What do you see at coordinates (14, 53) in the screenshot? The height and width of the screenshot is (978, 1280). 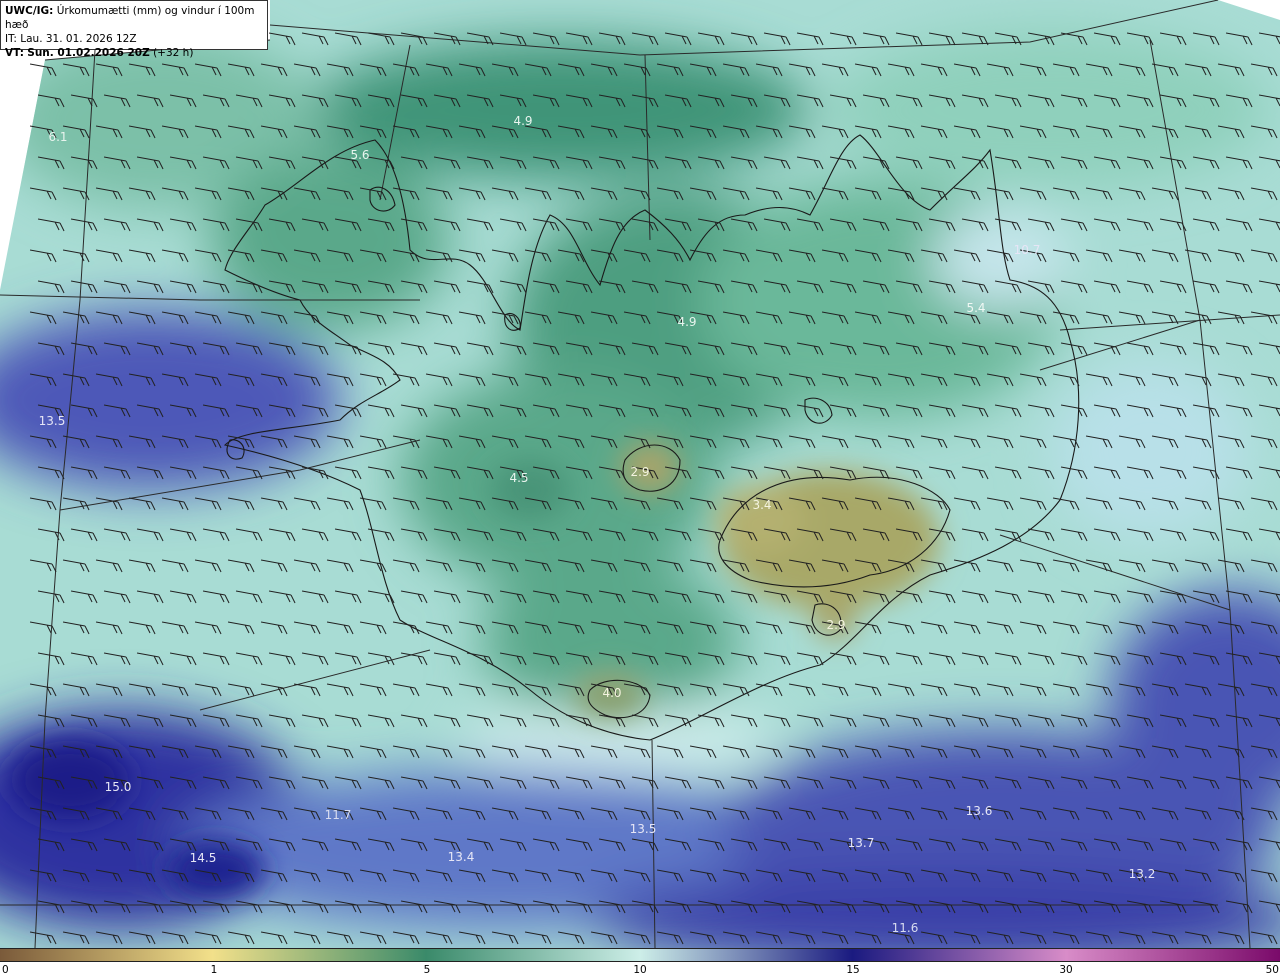 I see `valid-prefix: VT:` at bounding box center [14, 53].